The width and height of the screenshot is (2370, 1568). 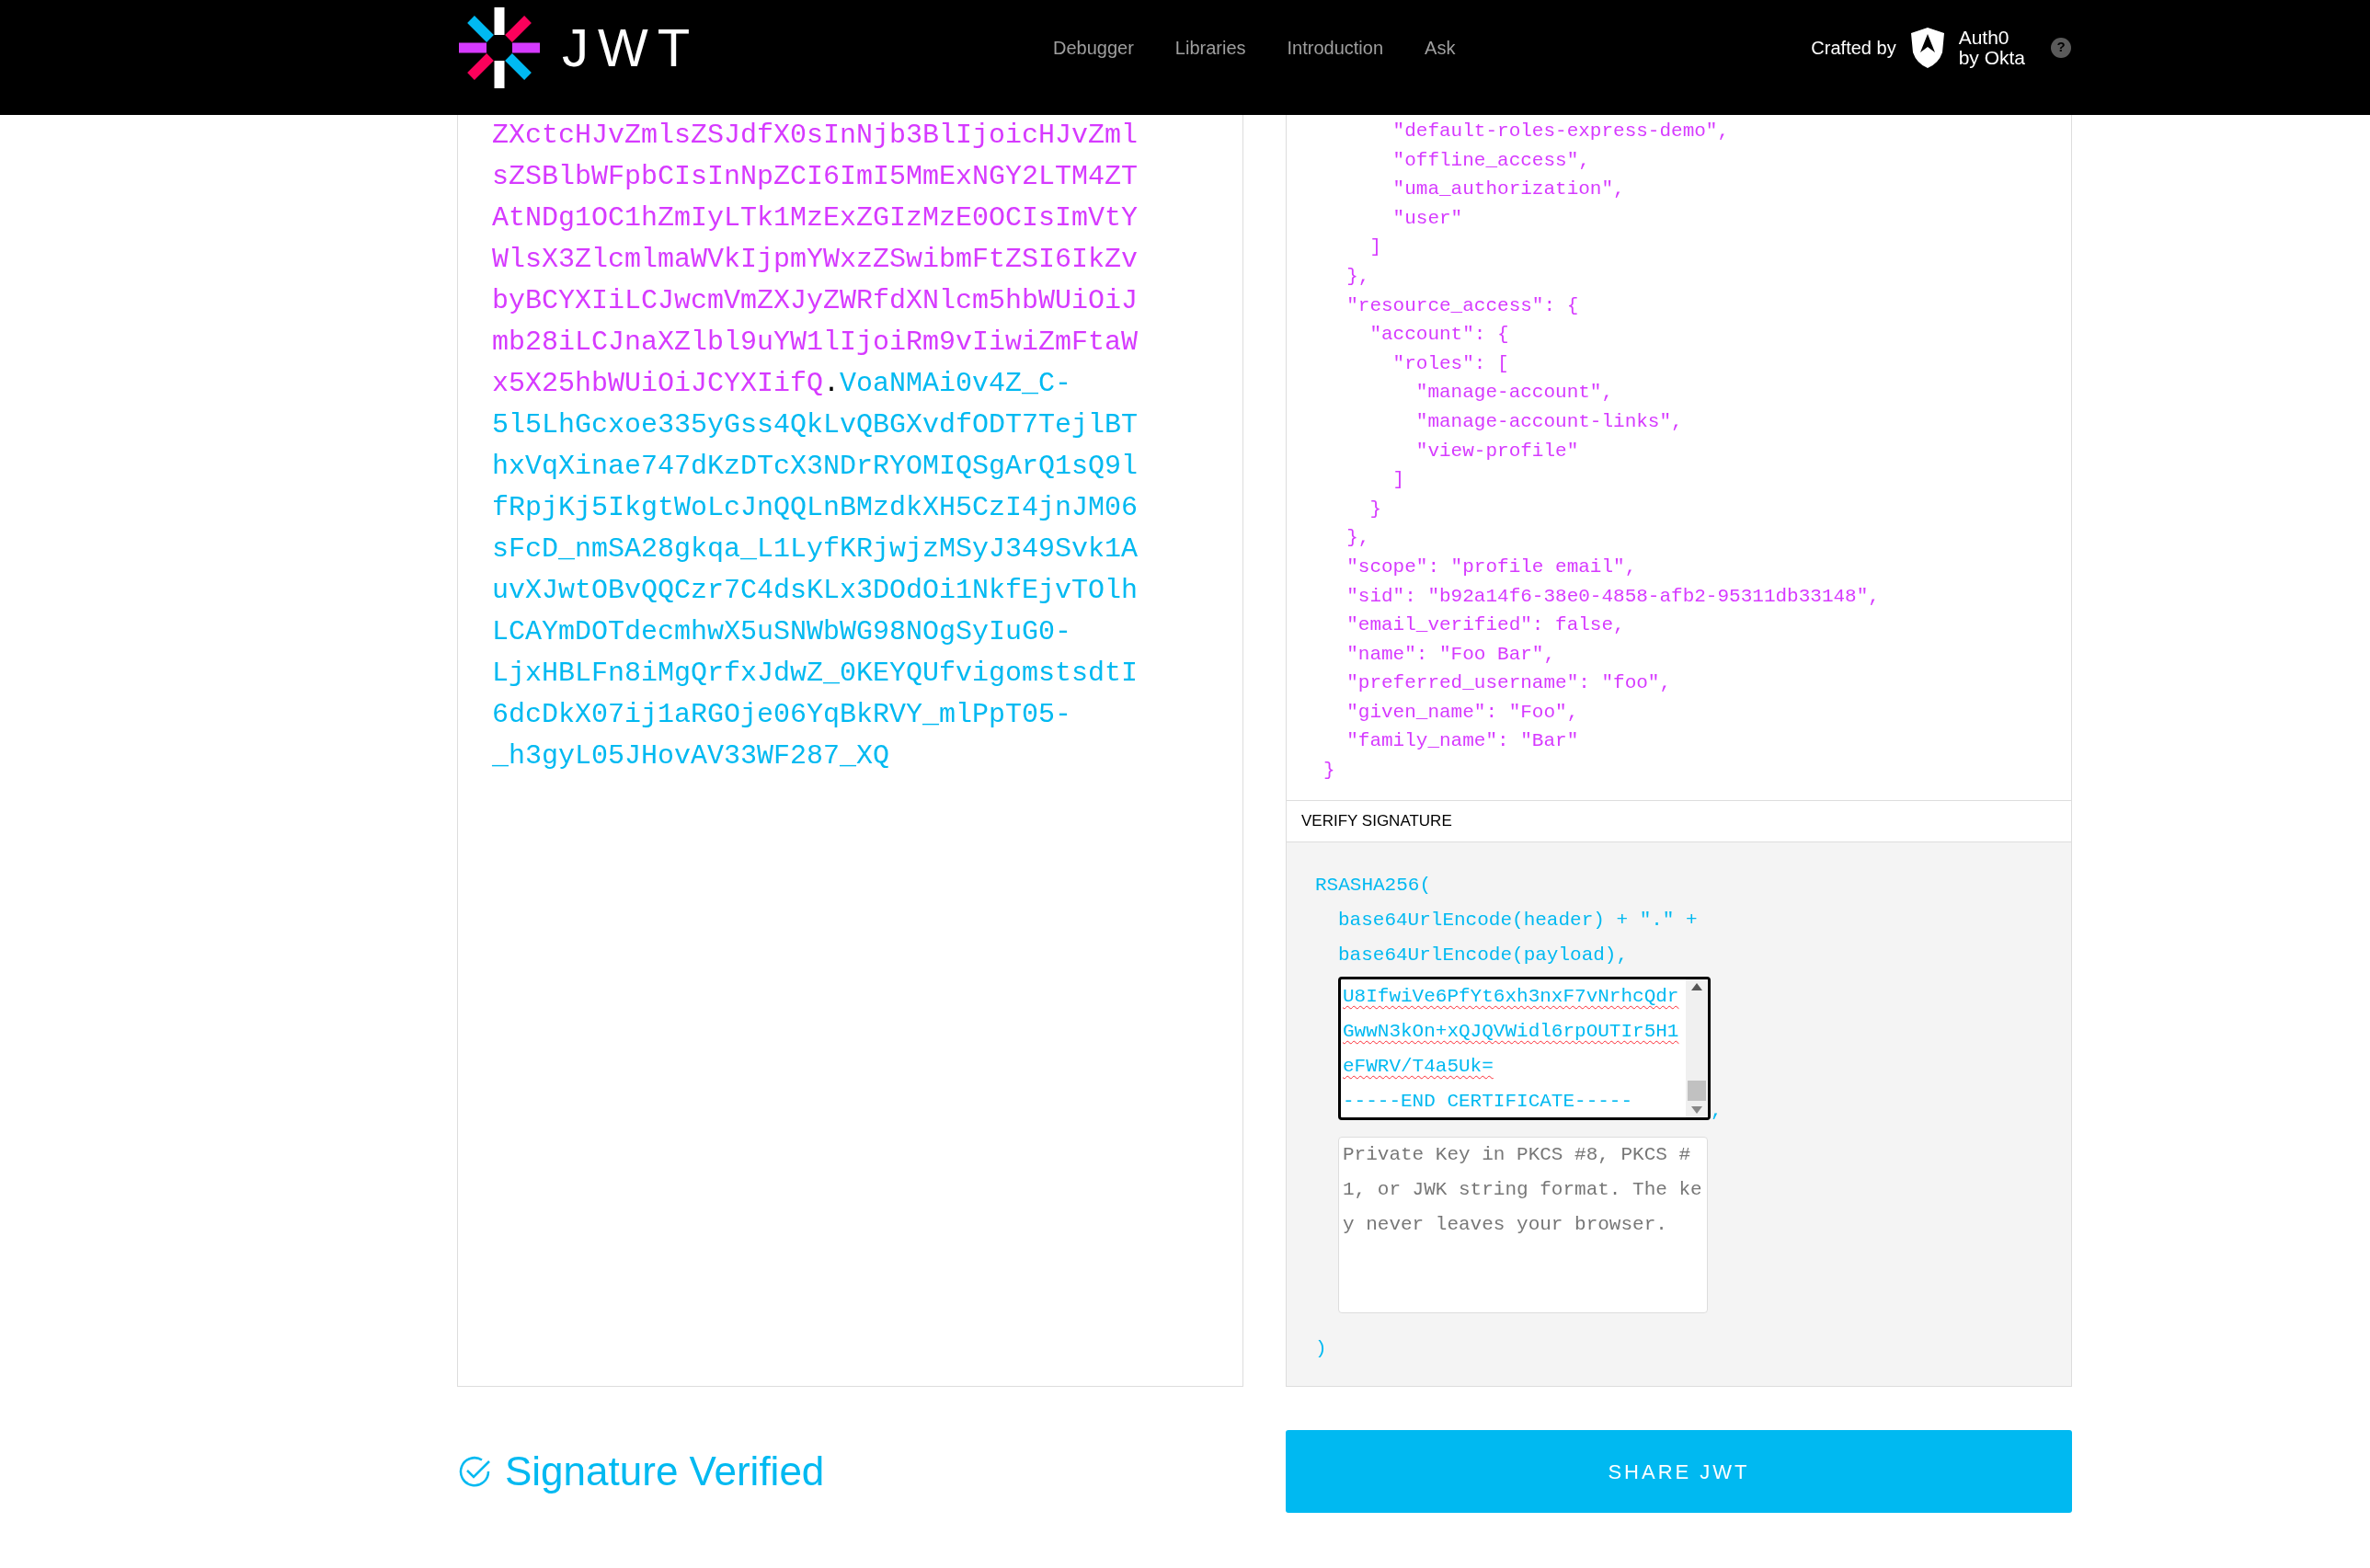 I want to click on shield-icon, so click(x=1927, y=47).